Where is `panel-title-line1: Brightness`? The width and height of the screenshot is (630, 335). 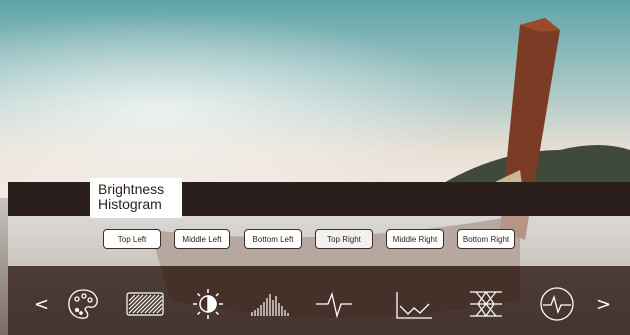 panel-title-line1: Brightness is located at coordinates (131, 189).